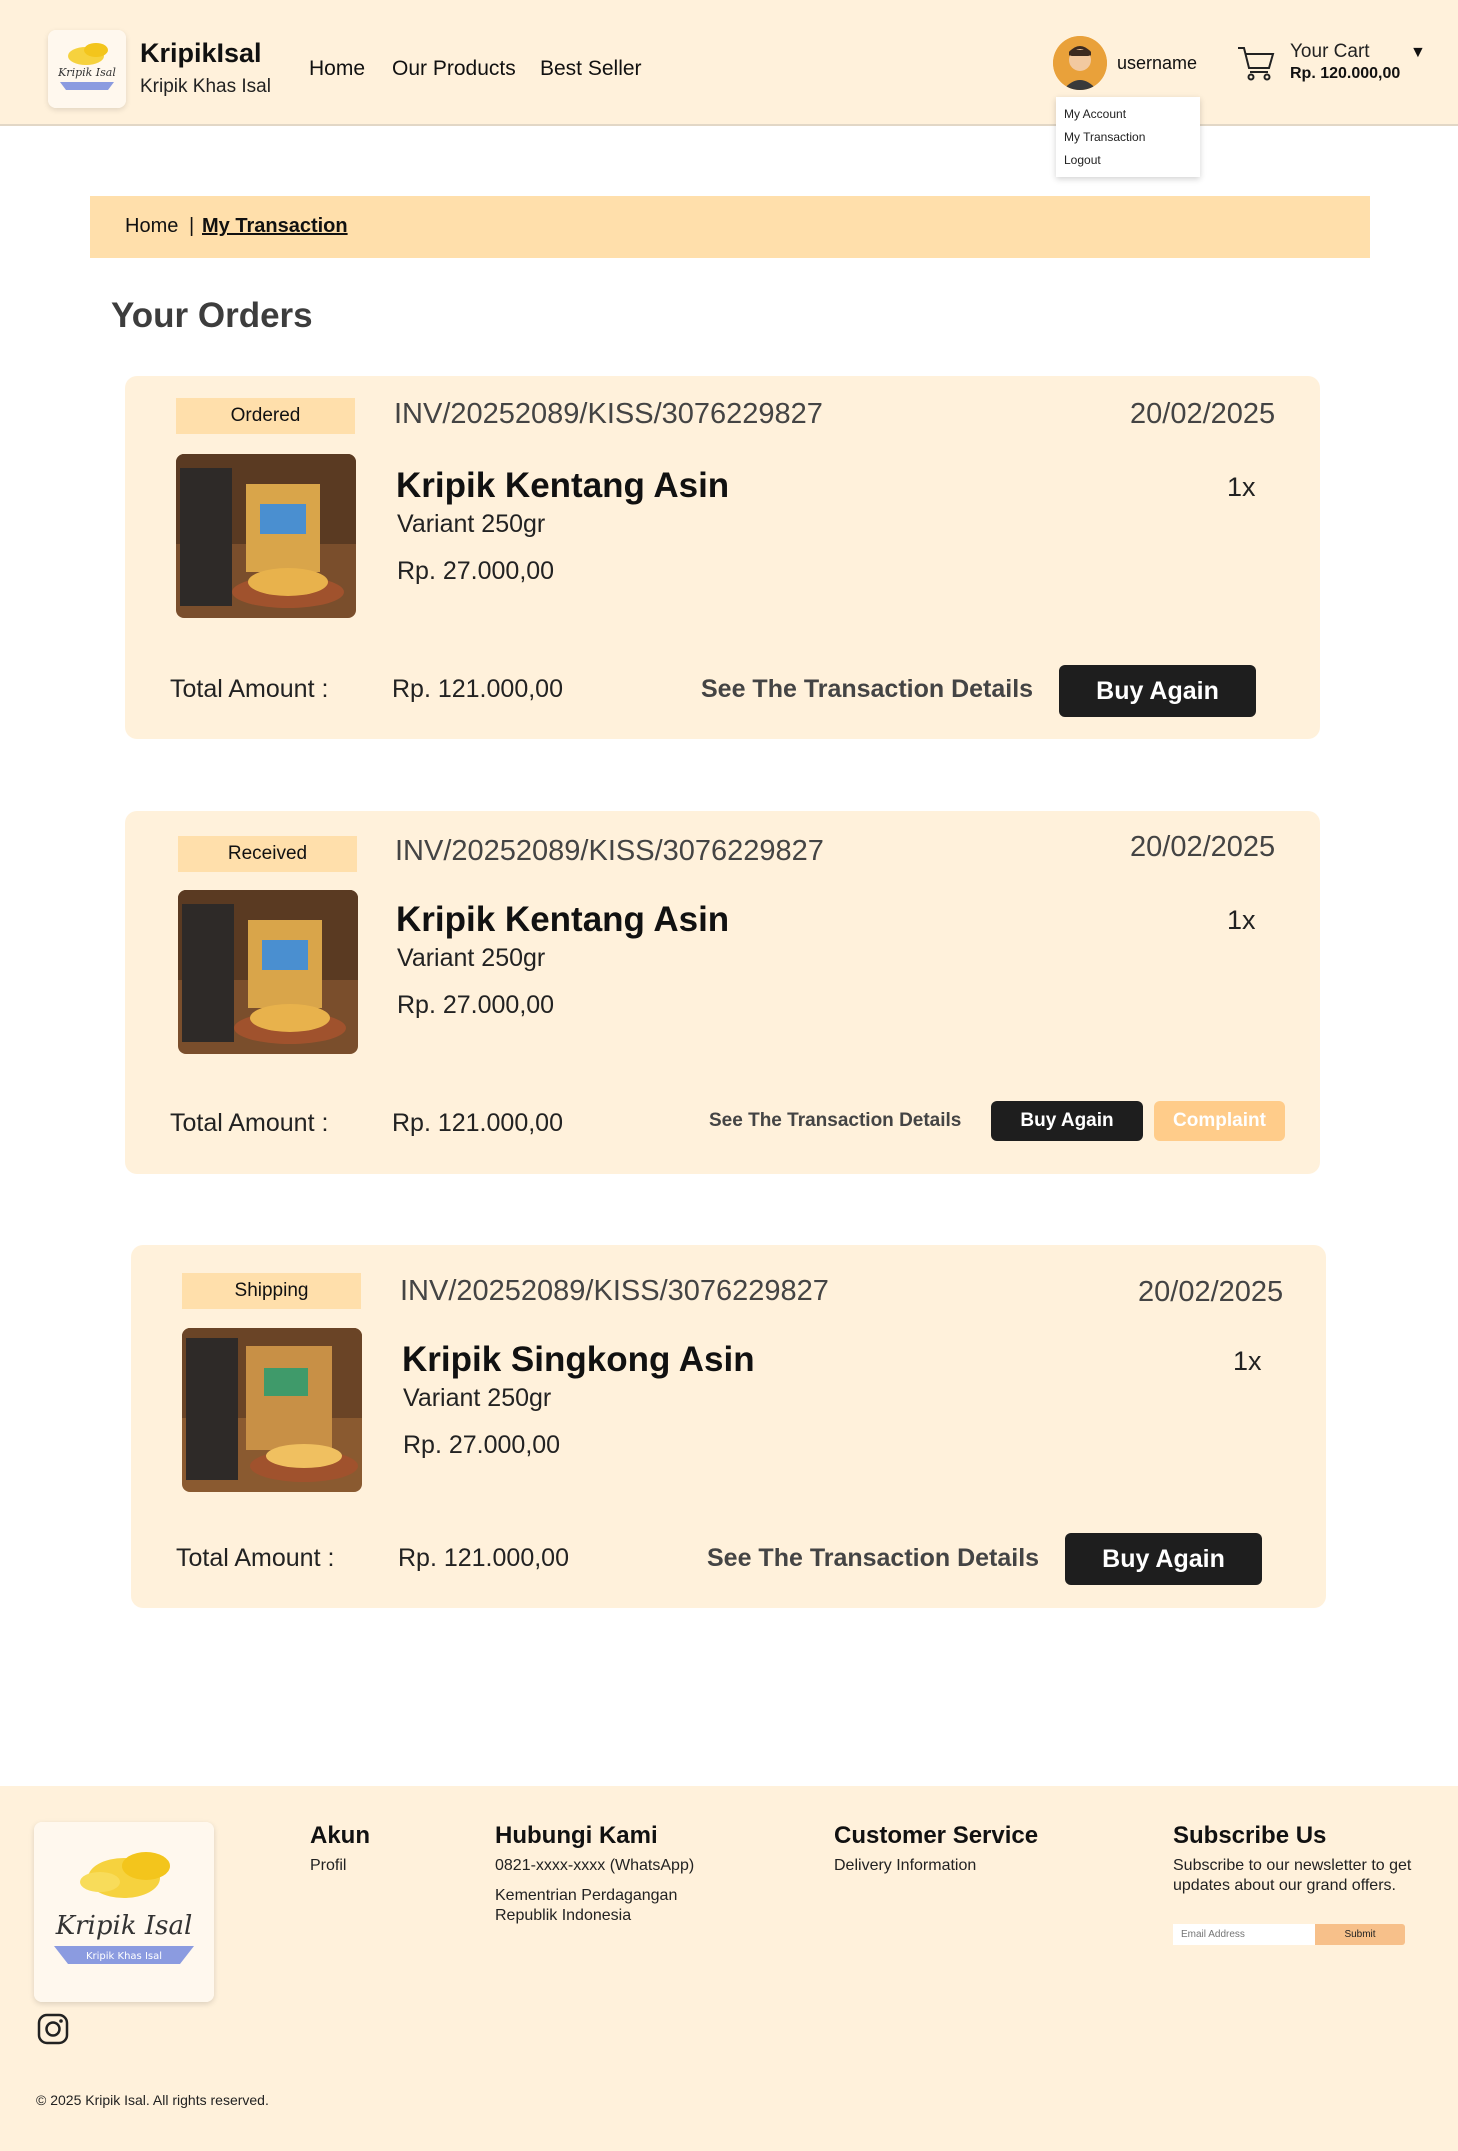  I want to click on svg-text: Kripik Isal, so click(86, 72).